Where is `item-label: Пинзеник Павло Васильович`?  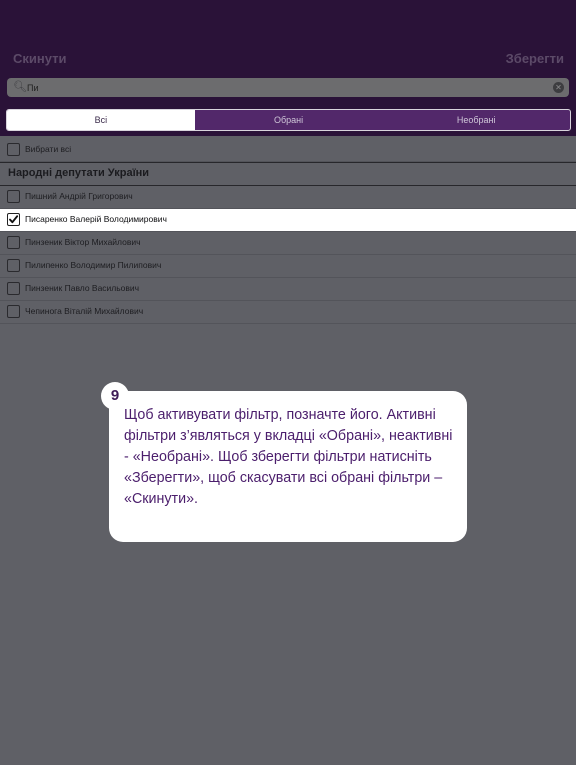 item-label: Пинзеник Павло Васильович is located at coordinates (82, 288).